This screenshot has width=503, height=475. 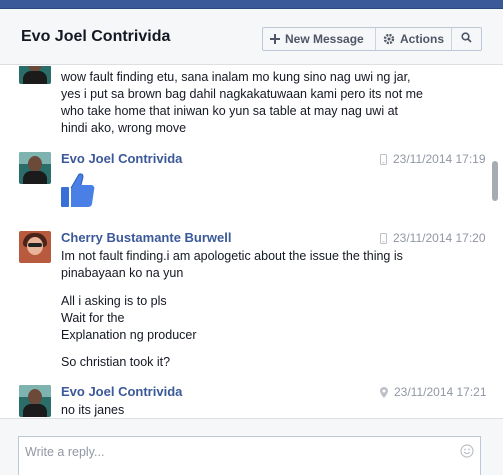 I want to click on actions-button: Actions, so click(x=414, y=39).